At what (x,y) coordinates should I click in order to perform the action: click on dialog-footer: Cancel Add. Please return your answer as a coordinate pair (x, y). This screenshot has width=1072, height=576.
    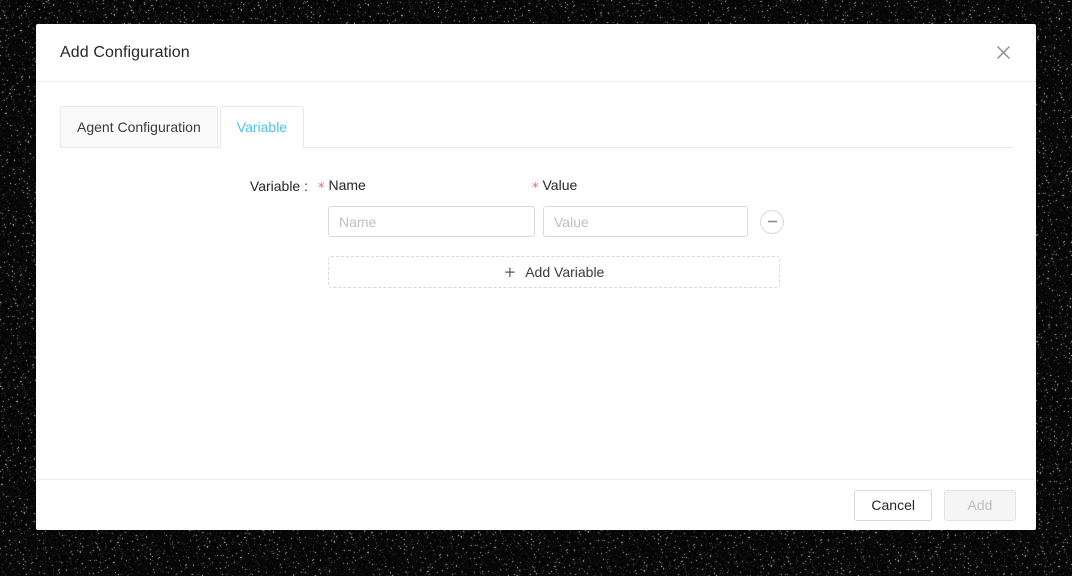
    Looking at the image, I should click on (536, 504).